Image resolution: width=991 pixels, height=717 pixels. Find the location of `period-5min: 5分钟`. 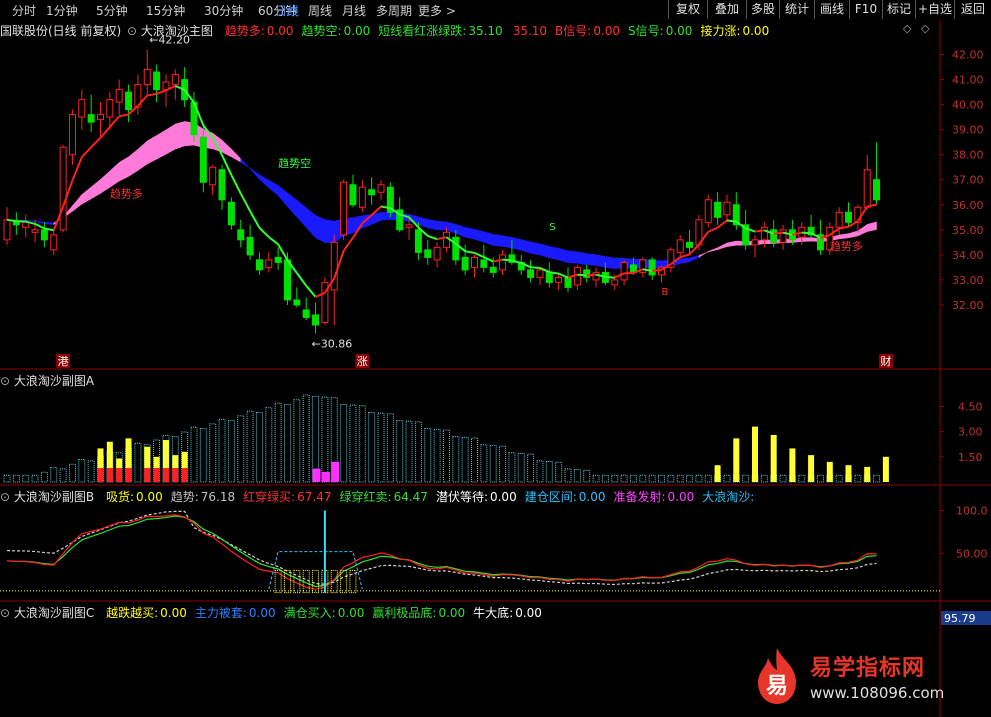

period-5min: 5分钟 is located at coordinates (112, 10).